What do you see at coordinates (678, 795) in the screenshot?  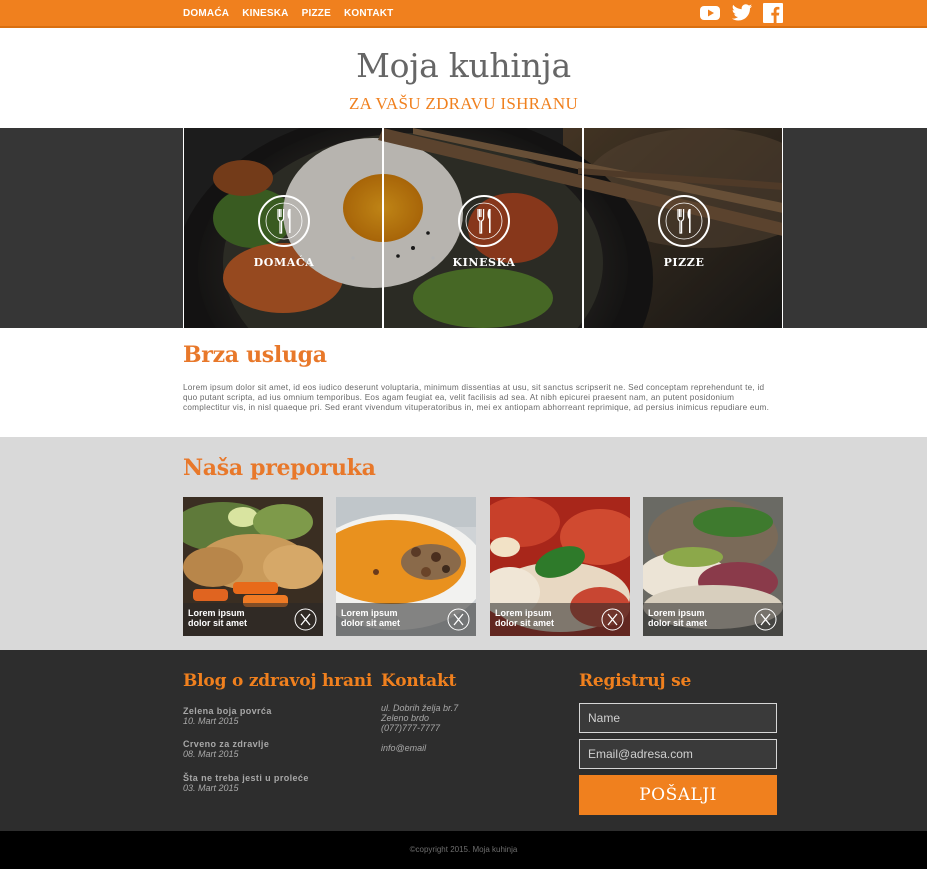 I see `submit-button: POŠALJI` at bounding box center [678, 795].